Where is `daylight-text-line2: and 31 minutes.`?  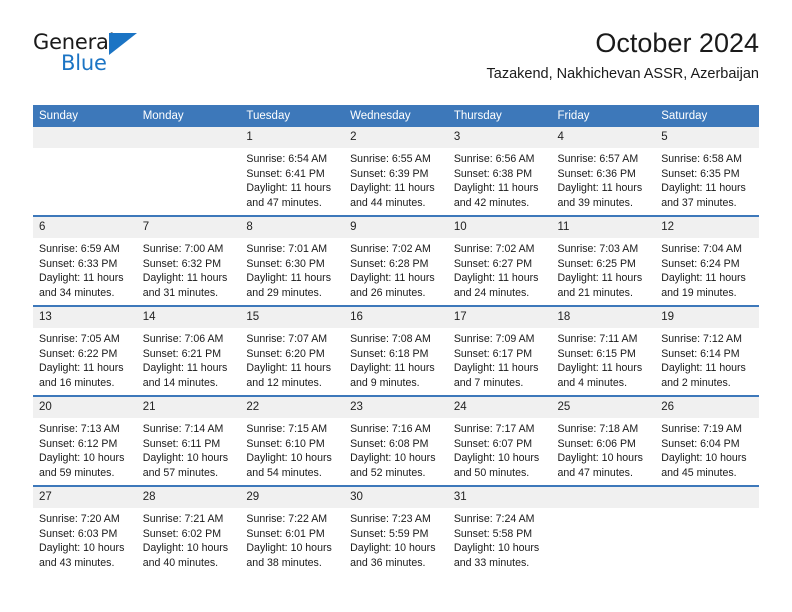 daylight-text-line2: and 31 minutes. is located at coordinates (180, 292).